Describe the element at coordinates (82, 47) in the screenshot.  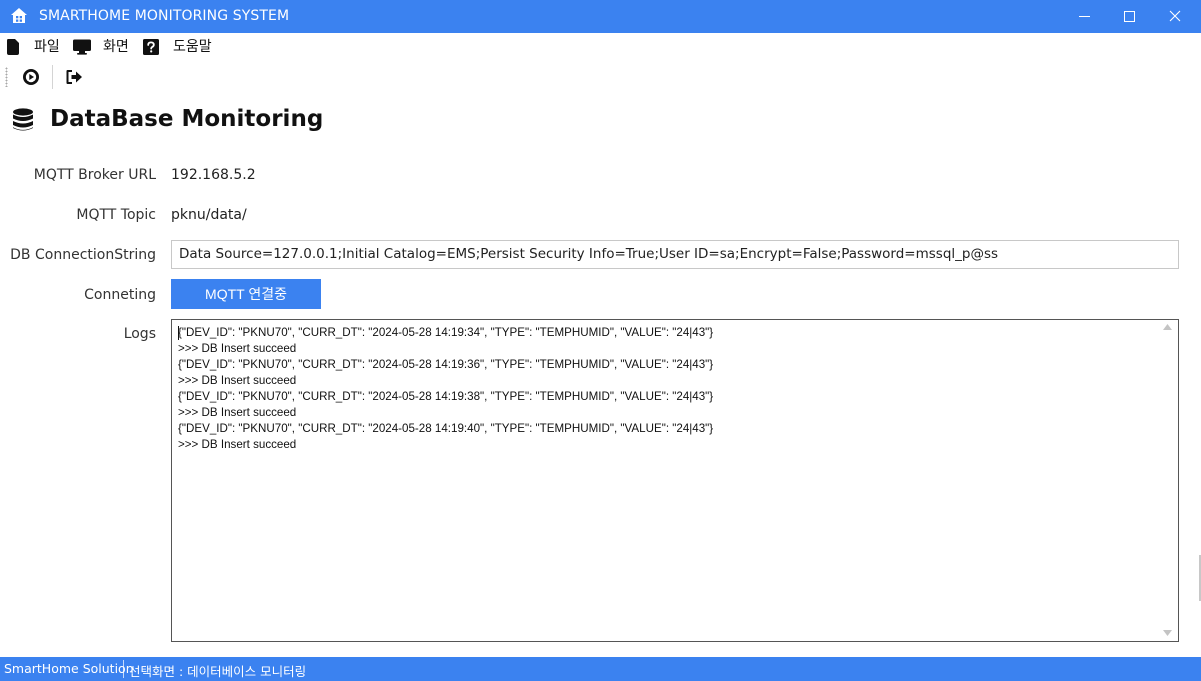
I see `monitor-icon` at that location.